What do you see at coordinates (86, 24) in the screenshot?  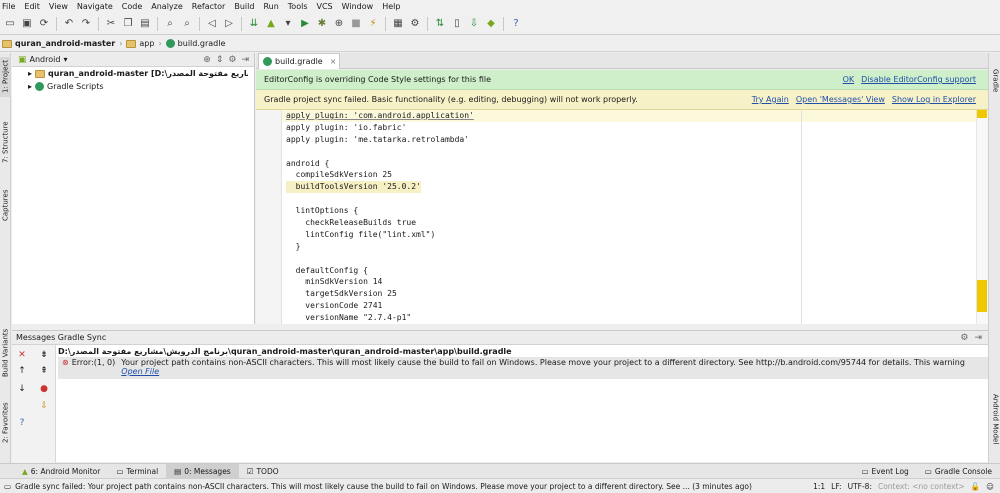 I see `redo-icon: ↷` at bounding box center [86, 24].